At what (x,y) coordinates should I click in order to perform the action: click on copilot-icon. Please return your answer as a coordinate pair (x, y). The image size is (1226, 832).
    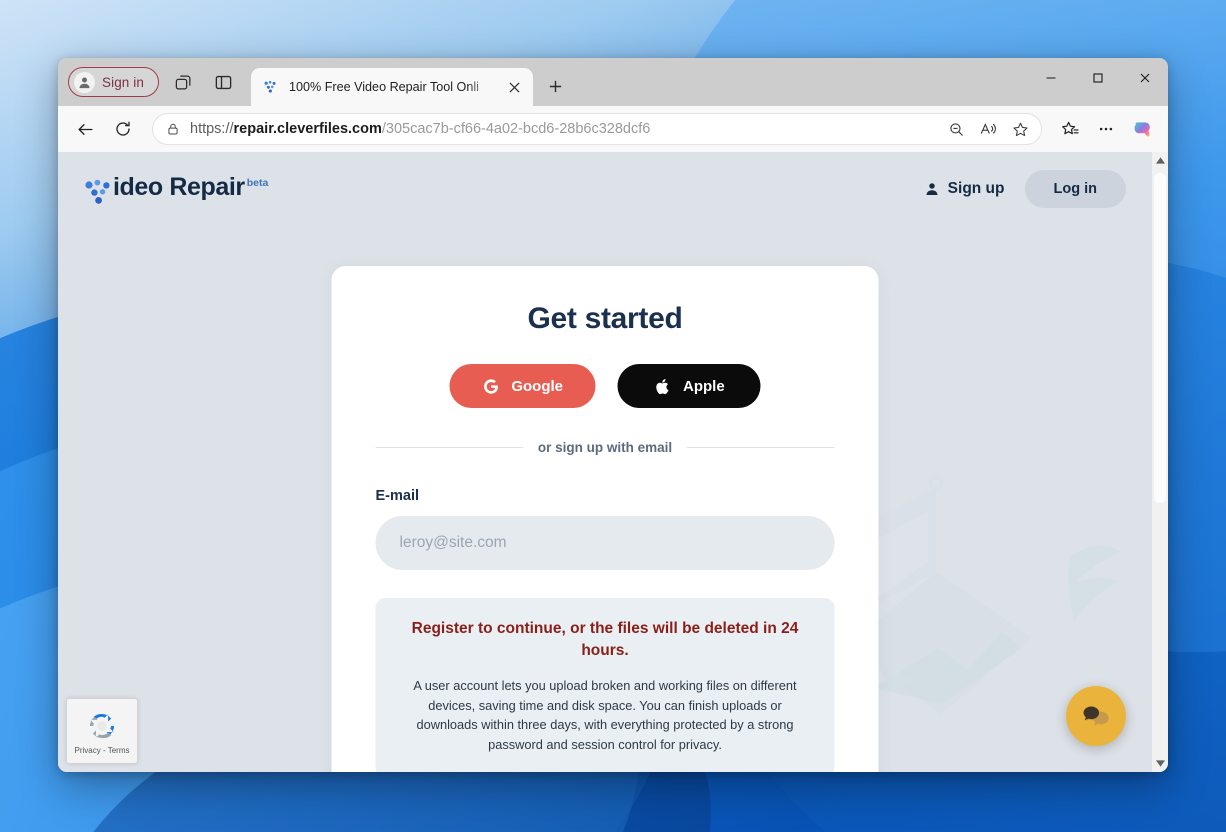
    Looking at the image, I should click on (1142, 129).